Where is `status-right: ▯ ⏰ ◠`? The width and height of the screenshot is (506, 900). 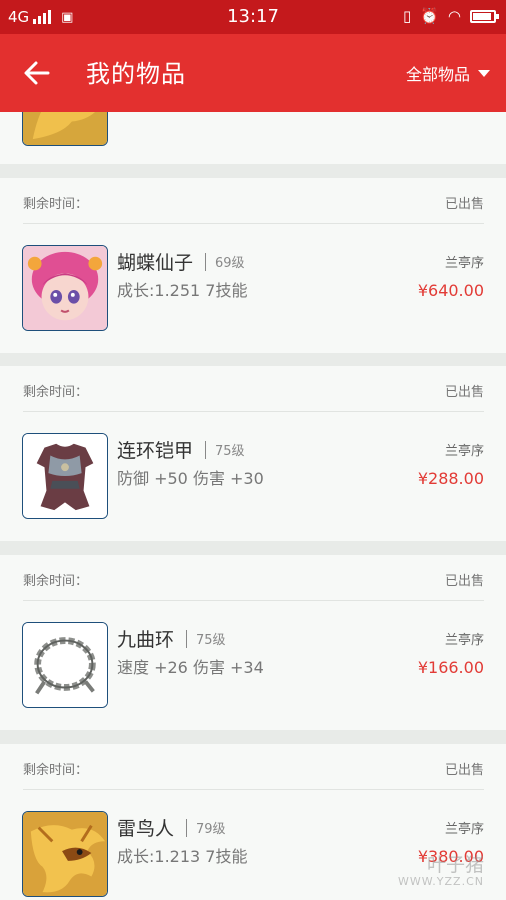
status-right: ▯ ⏰ ◠ is located at coordinates (450, 16).